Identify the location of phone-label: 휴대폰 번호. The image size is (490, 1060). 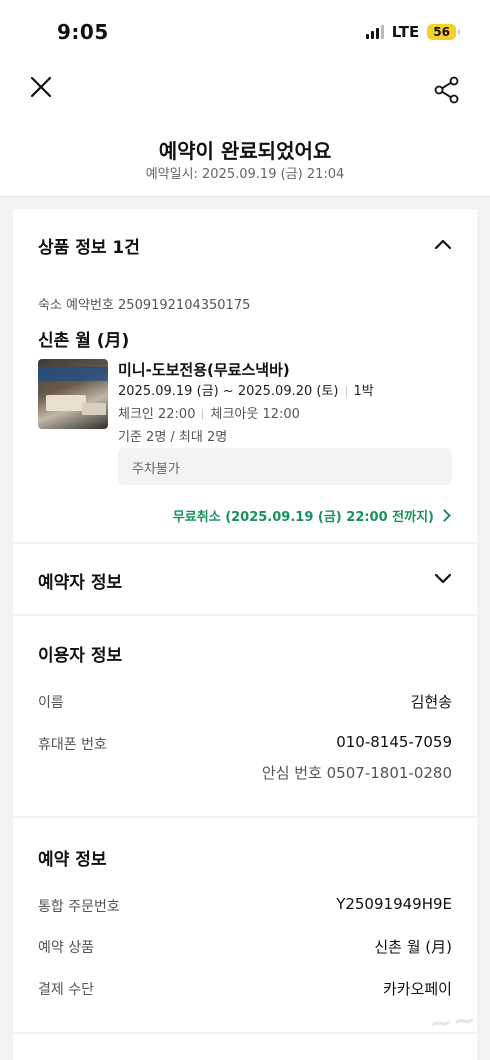
(72, 745).